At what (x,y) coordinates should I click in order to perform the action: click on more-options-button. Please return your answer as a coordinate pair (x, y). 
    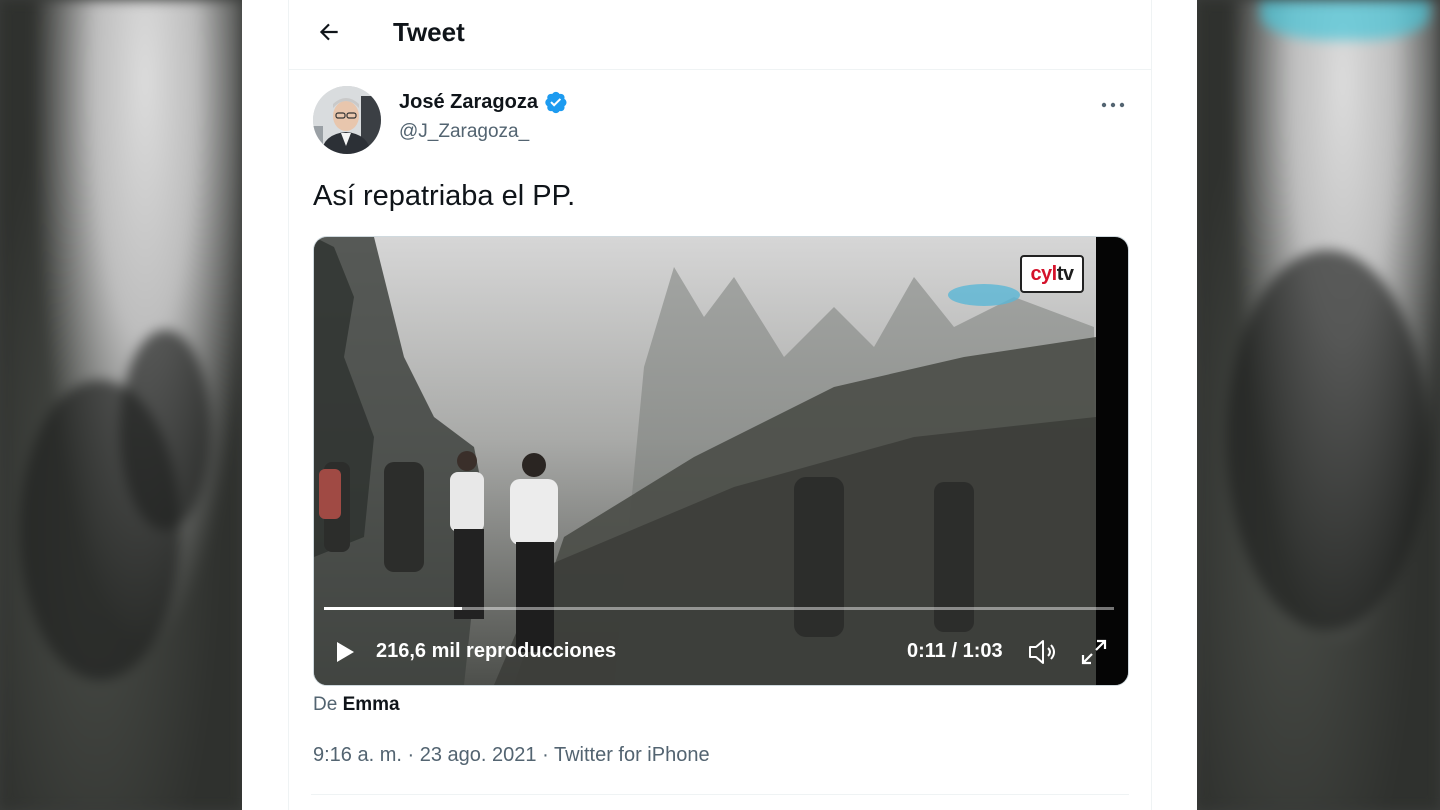
    Looking at the image, I should click on (1113, 105).